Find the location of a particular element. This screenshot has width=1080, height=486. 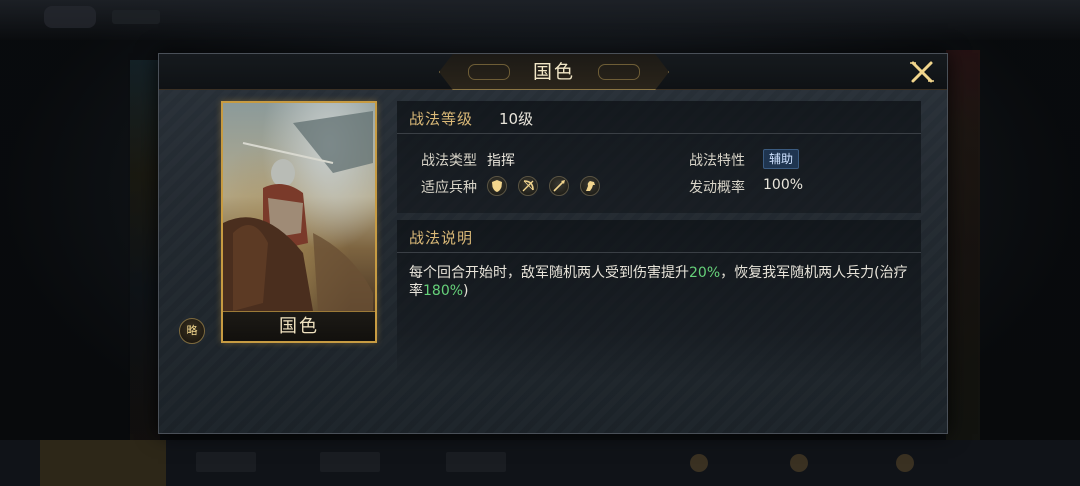

close-x-icon is located at coordinates (922, 72).